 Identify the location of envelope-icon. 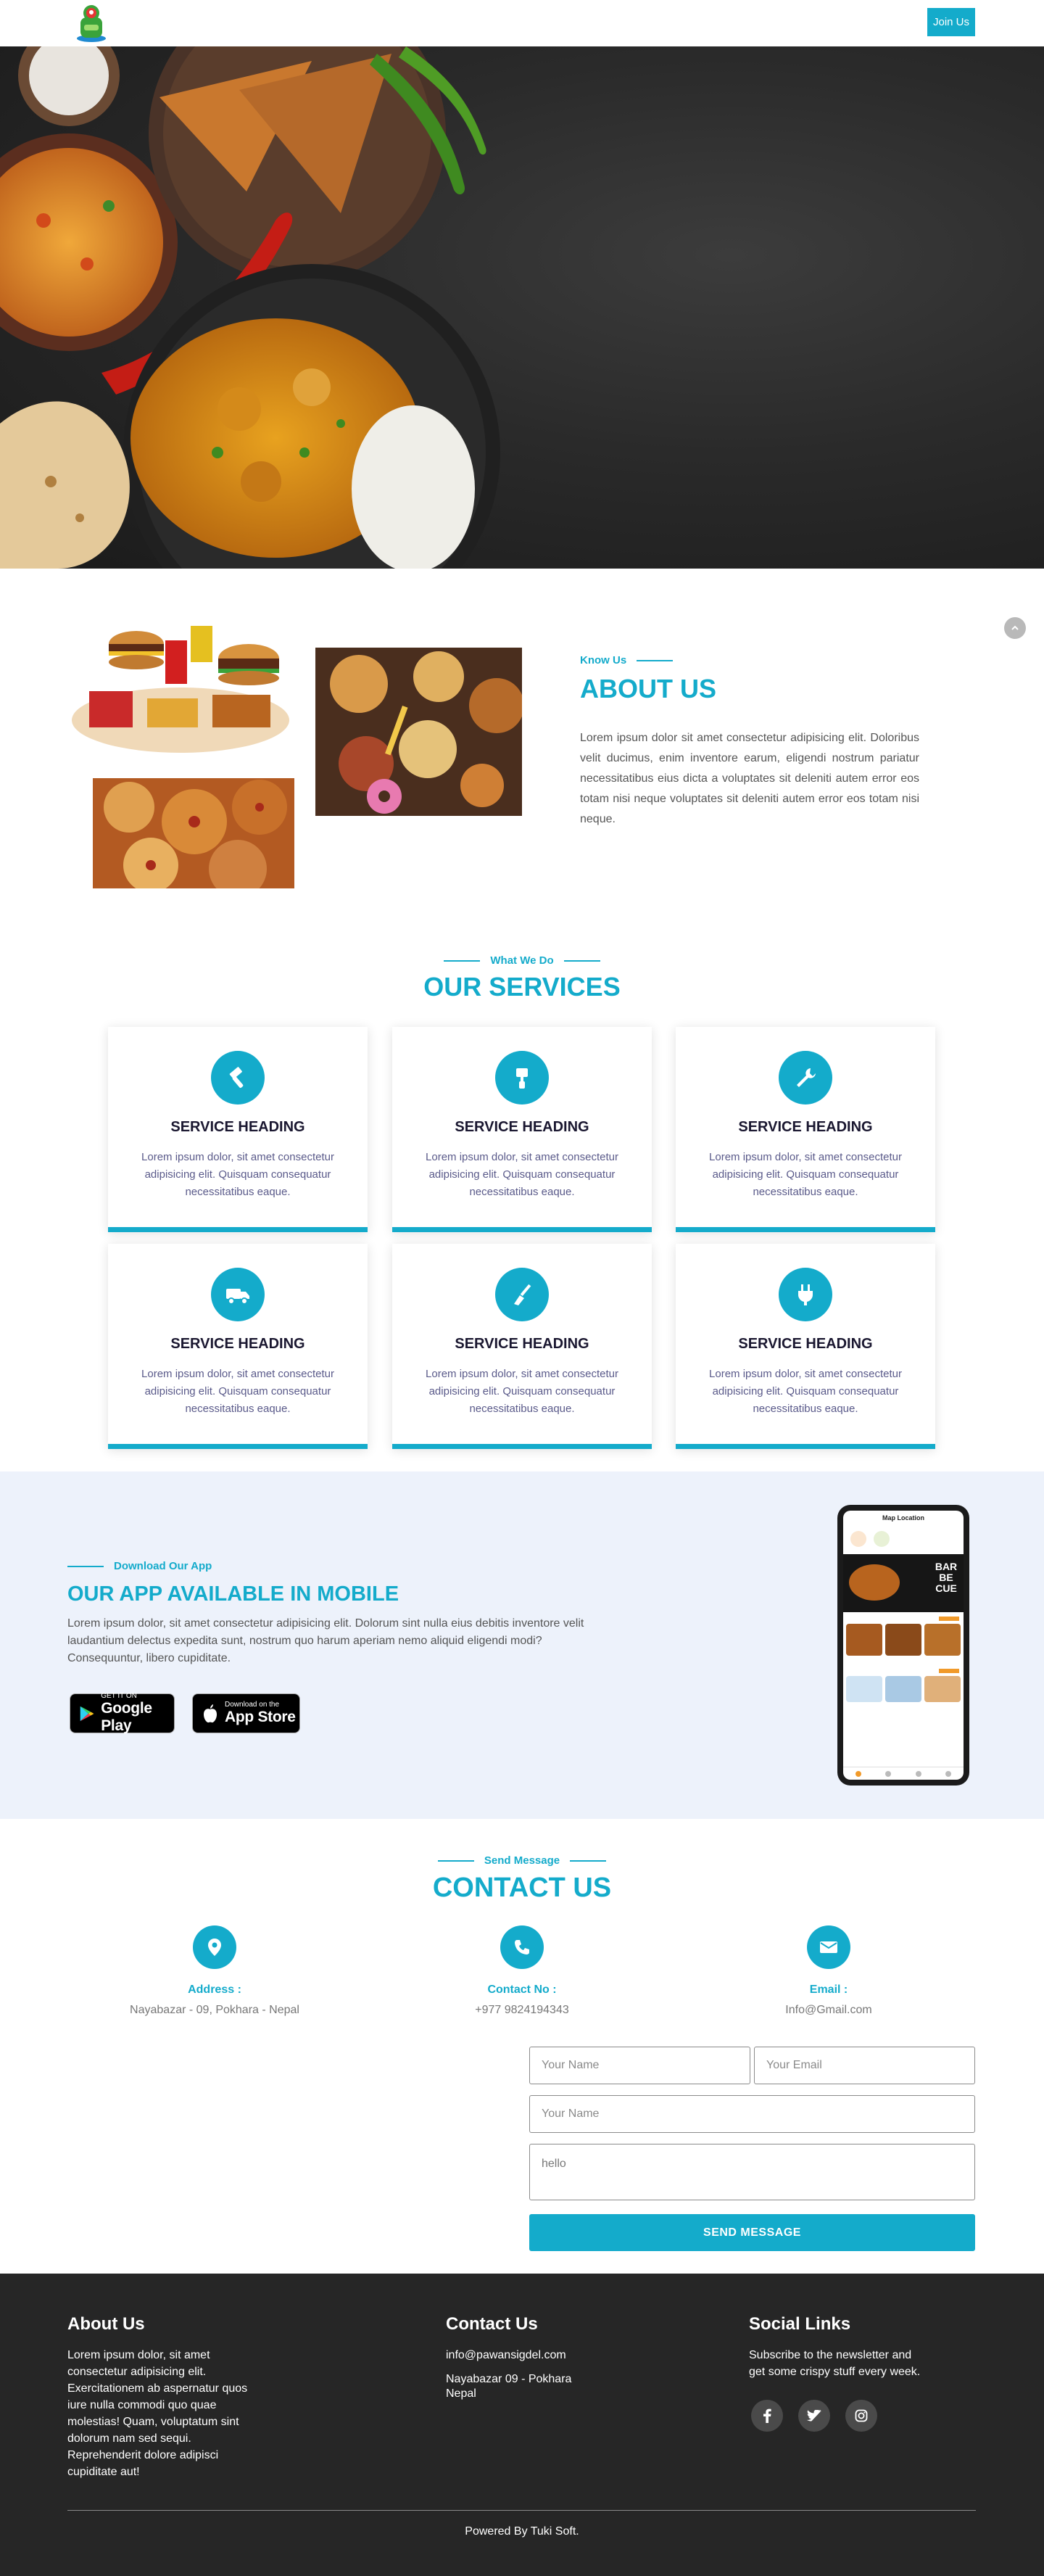
(829, 1947).